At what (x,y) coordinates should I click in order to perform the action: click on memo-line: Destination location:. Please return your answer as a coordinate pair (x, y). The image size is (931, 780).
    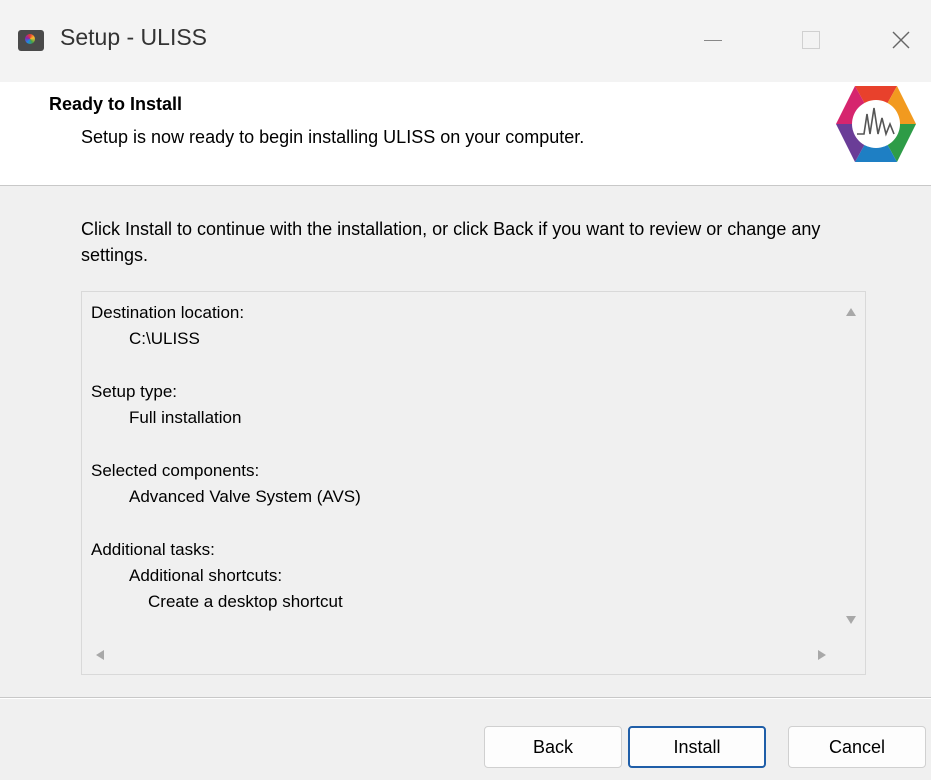
    Looking at the image, I should click on (168, 312).